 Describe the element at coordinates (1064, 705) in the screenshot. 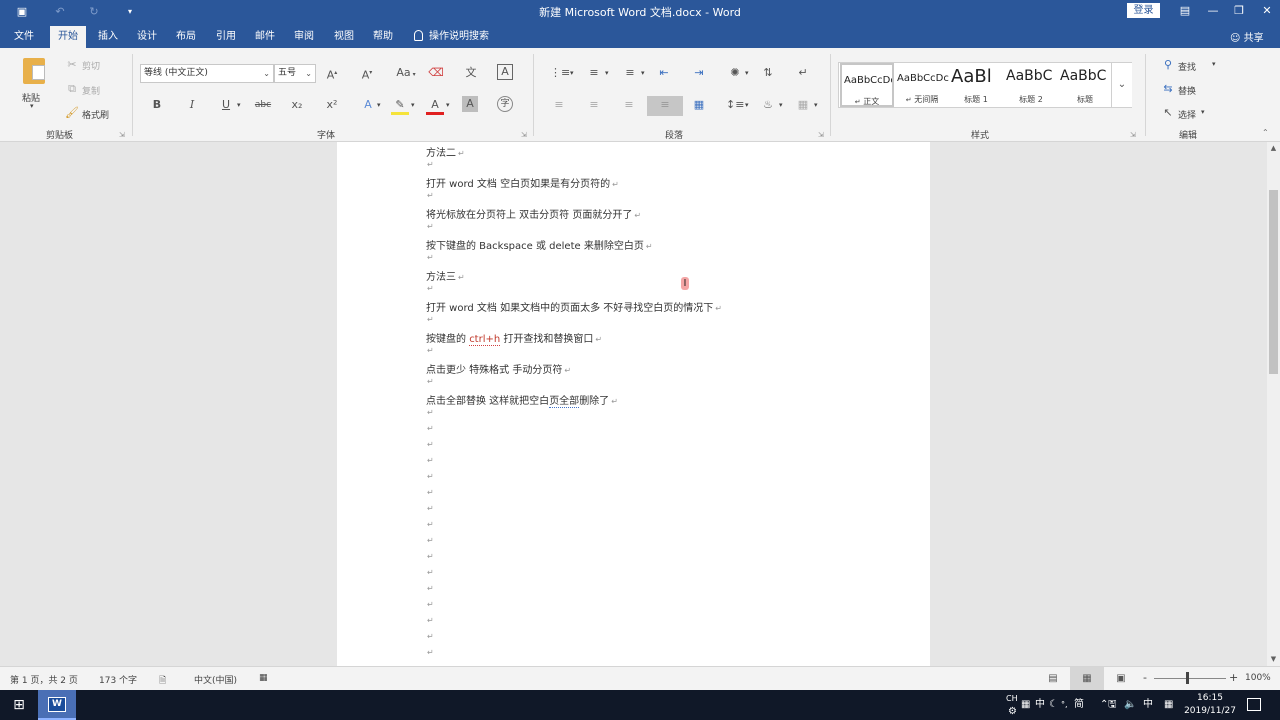

I see `ime-symbol-icon: °,` at that location.